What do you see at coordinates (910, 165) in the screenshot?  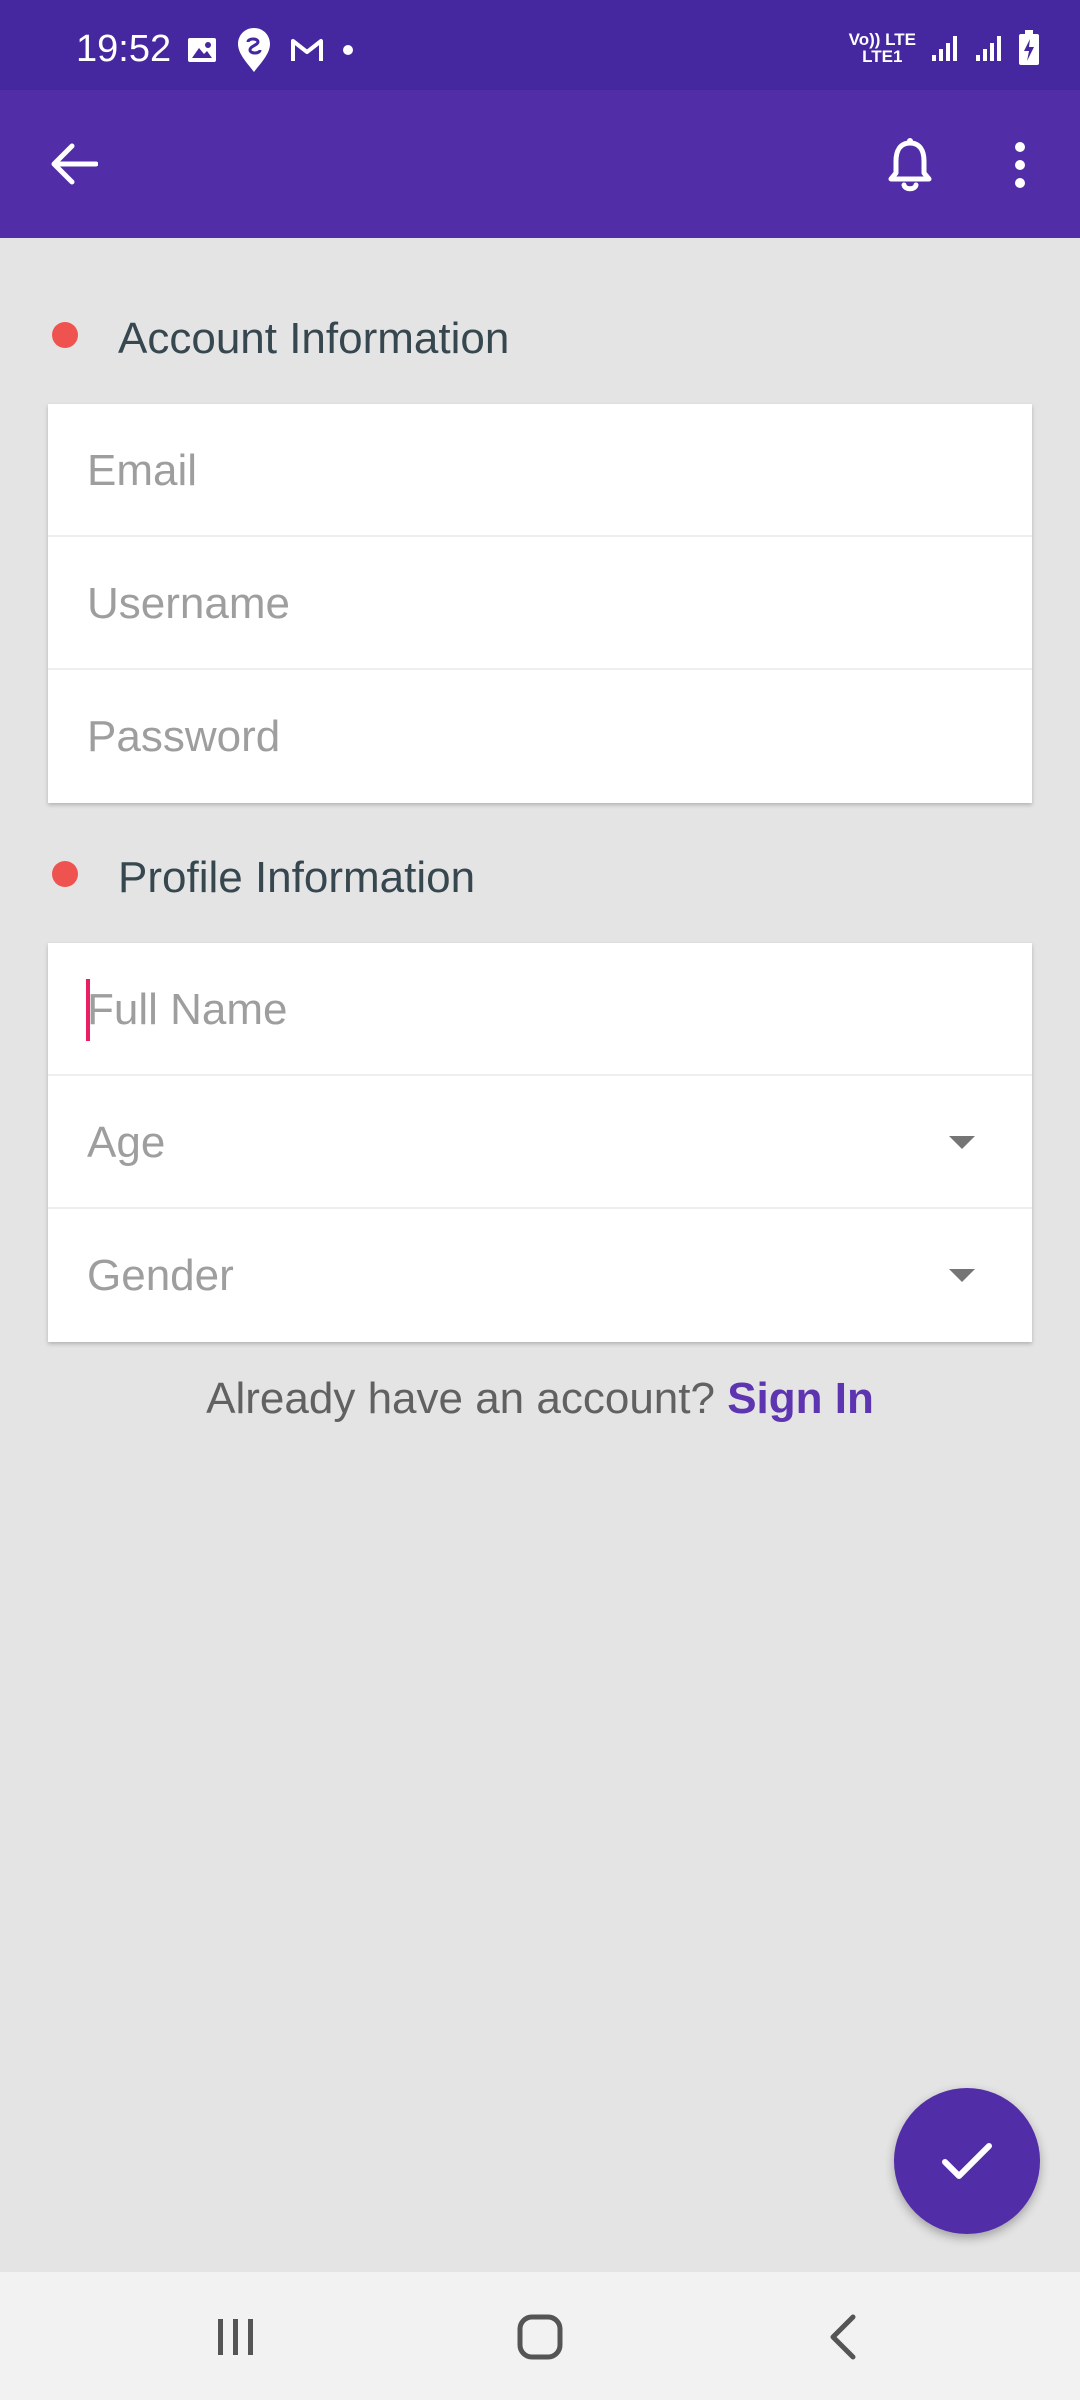 I see `bell-icon` at bounding box center [910, 165].